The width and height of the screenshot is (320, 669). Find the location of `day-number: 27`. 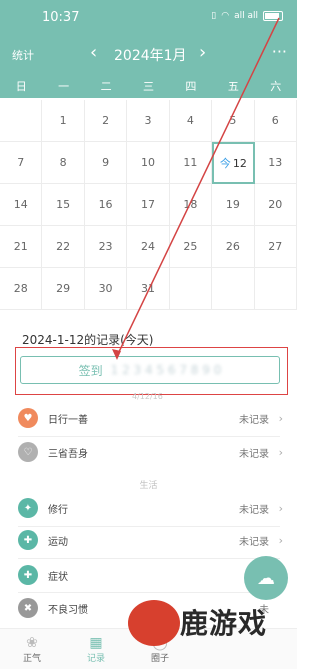

day-number: 27 is located at coordinates (275, 246).